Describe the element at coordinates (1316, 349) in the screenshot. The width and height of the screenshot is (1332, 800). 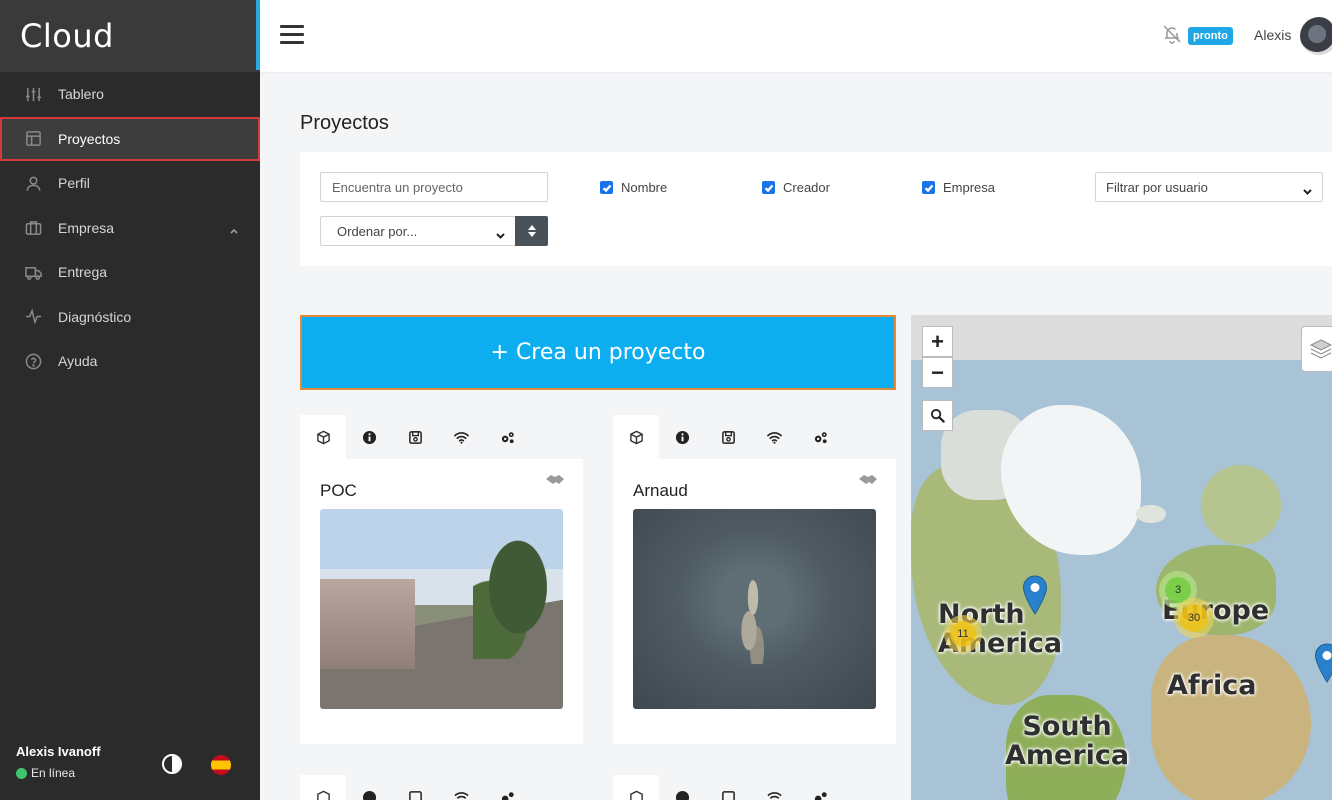
I see `layers-button` at that location.